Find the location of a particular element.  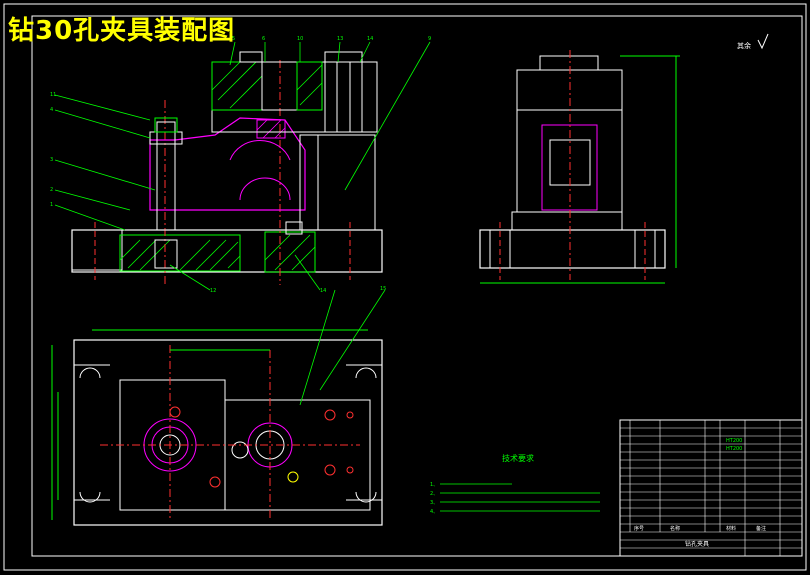

tech-item-1: 1、 is located at coordinates (434, 485).